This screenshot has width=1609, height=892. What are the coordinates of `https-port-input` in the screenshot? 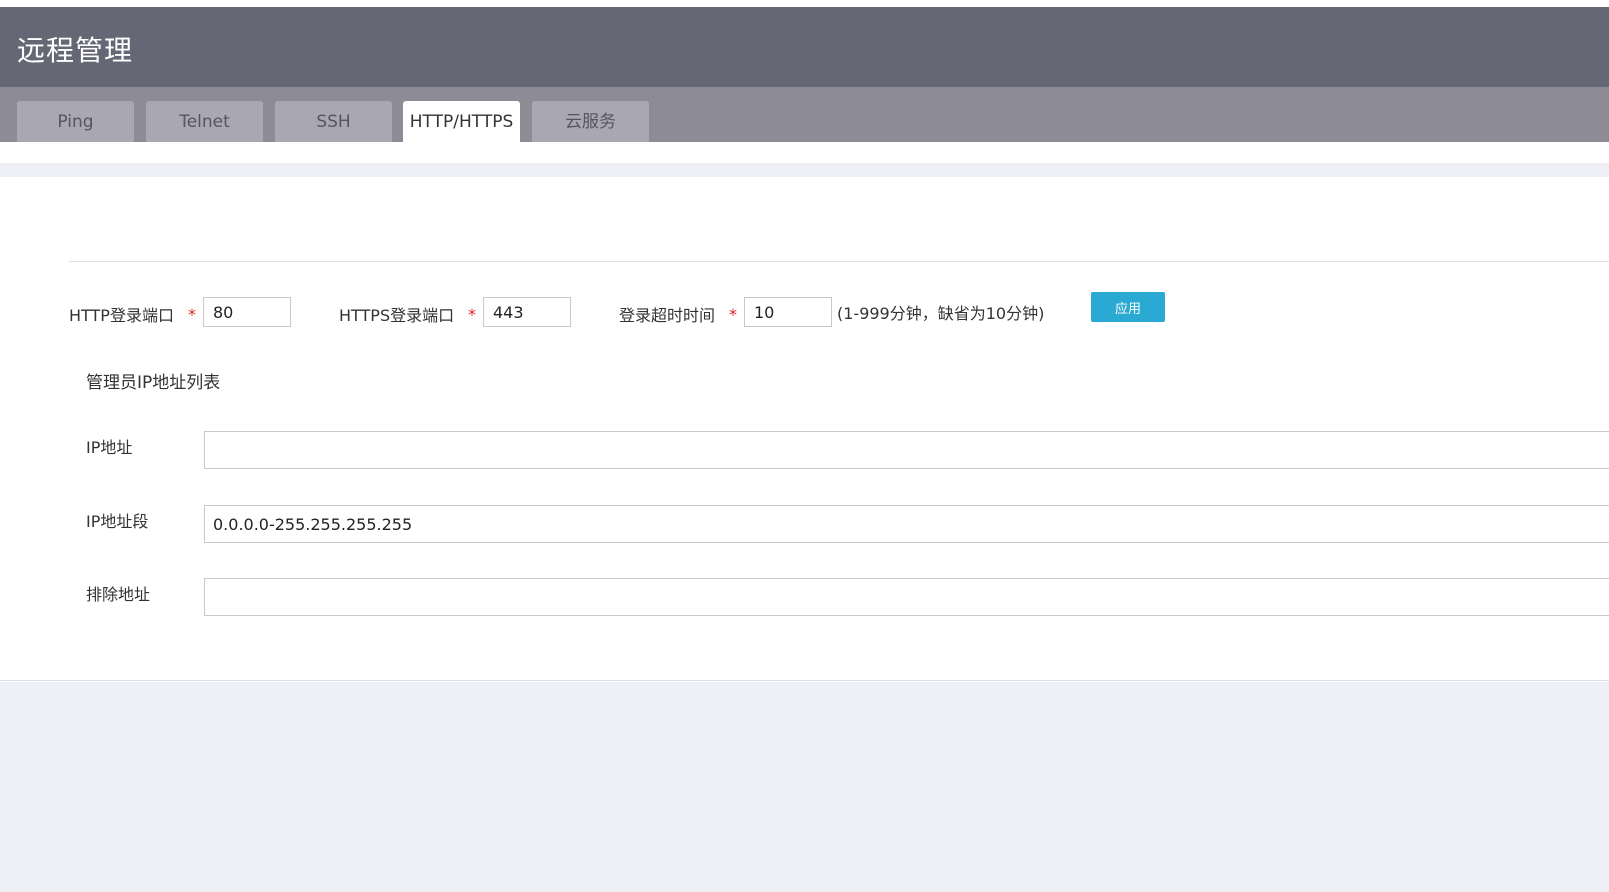 It's located at (527, 312).